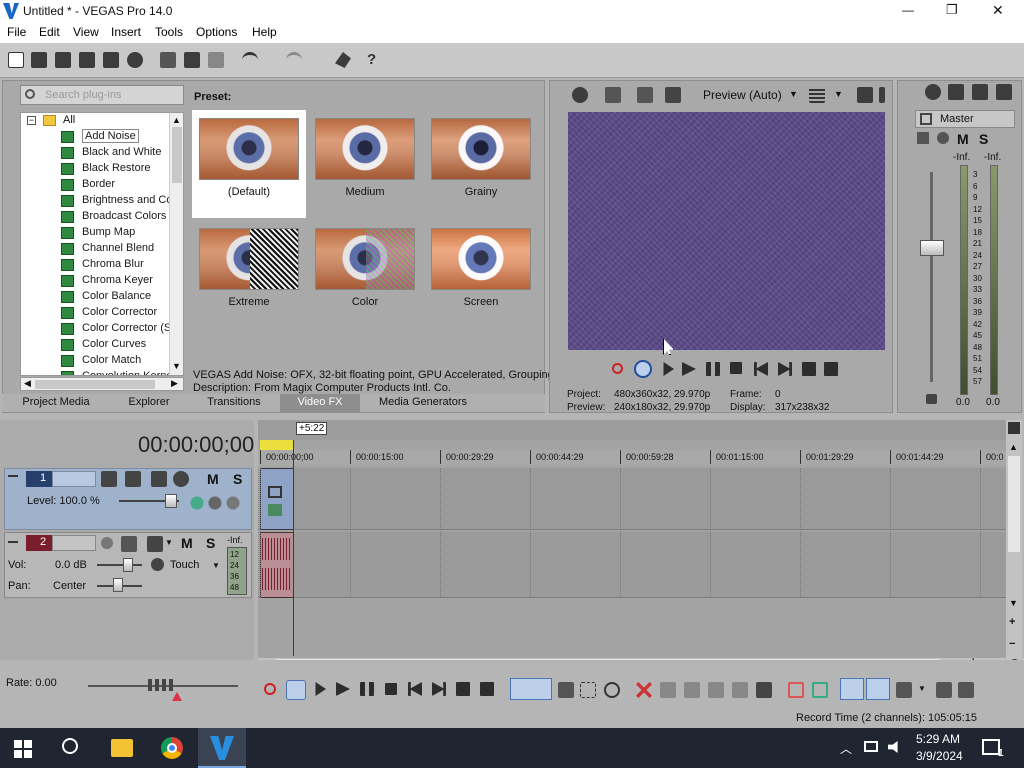  Describe the element at coordinates (882, 95) in the screenshot. I see `save-snapshot-icon` at that location.